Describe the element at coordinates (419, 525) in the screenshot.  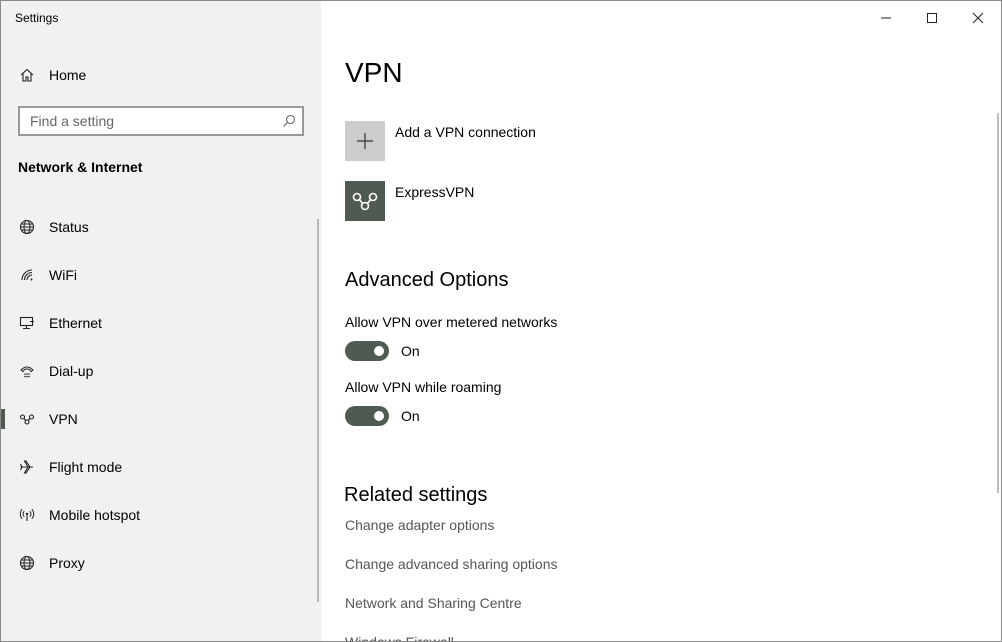
I see `change-adapter-options-link: Change adapter options` at that location.